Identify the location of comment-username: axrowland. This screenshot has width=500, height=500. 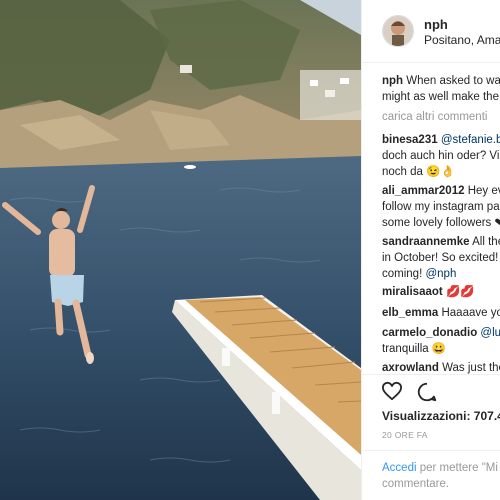
(410, 368).